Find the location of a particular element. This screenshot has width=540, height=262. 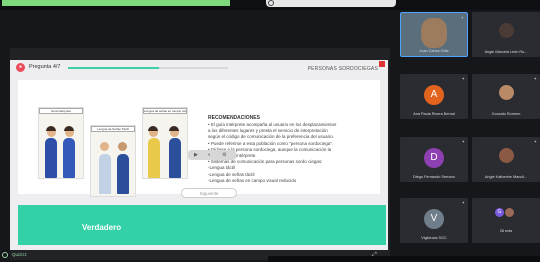

participant-name: Ana Paola Rivera Bernal is located at coordinates (434, 114).